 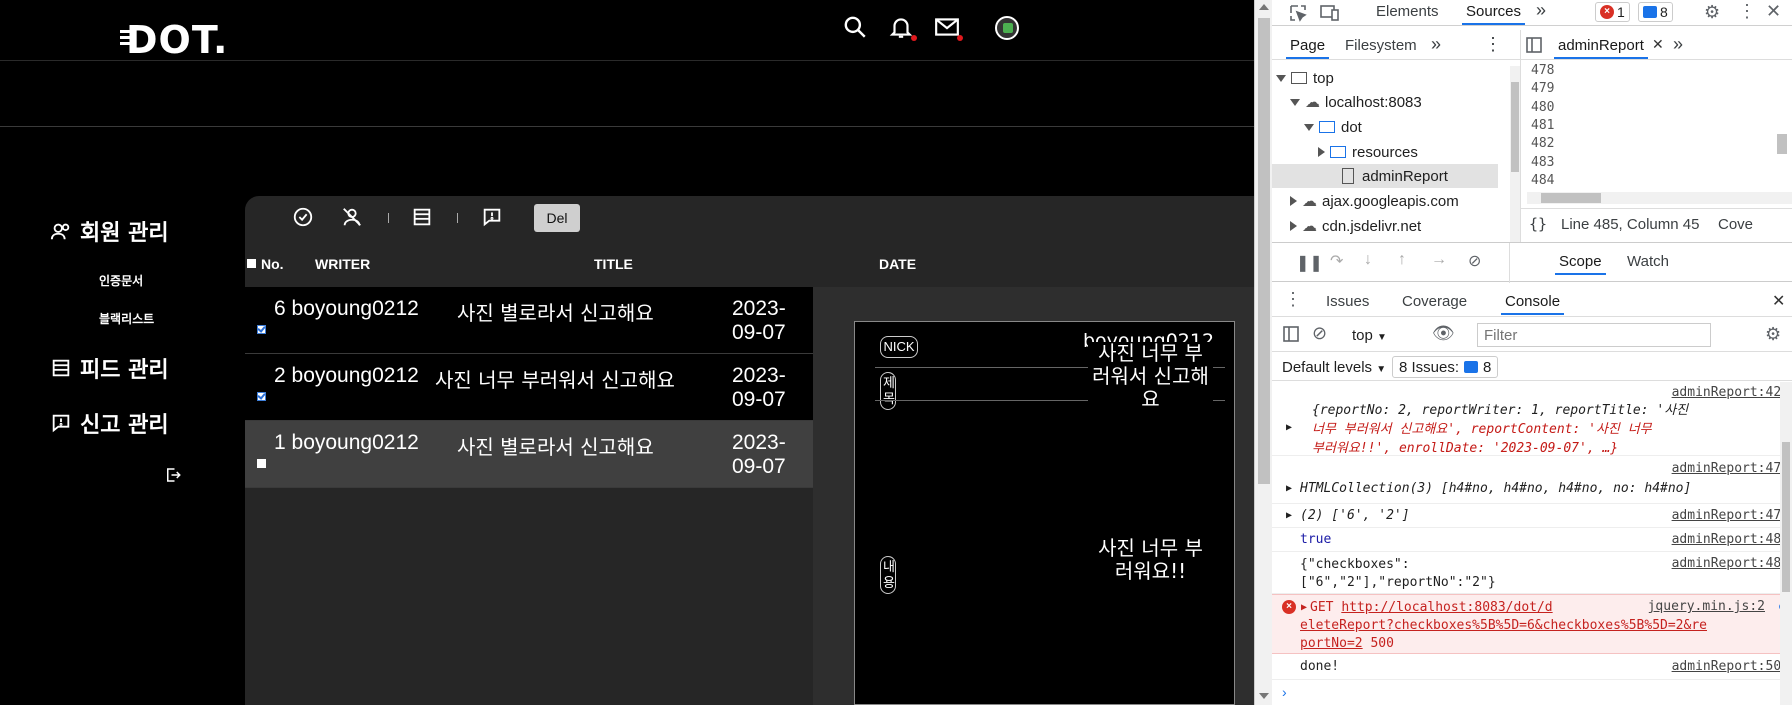 I want to click on editor-vscroll, so click(x=1782, y=144).